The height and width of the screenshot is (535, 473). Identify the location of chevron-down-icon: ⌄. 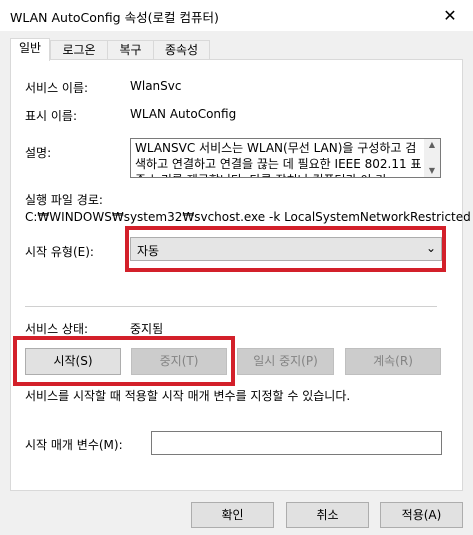
(430, 248).